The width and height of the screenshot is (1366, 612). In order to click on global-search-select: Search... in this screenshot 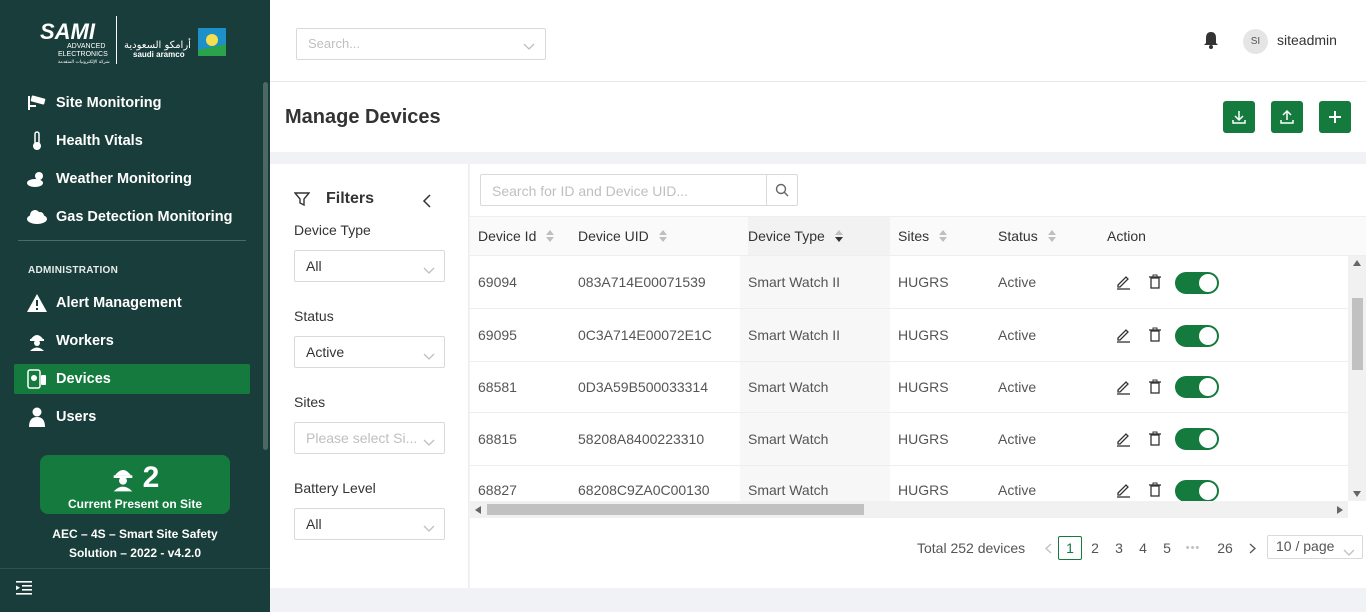, I will do `click(421, 44)`.